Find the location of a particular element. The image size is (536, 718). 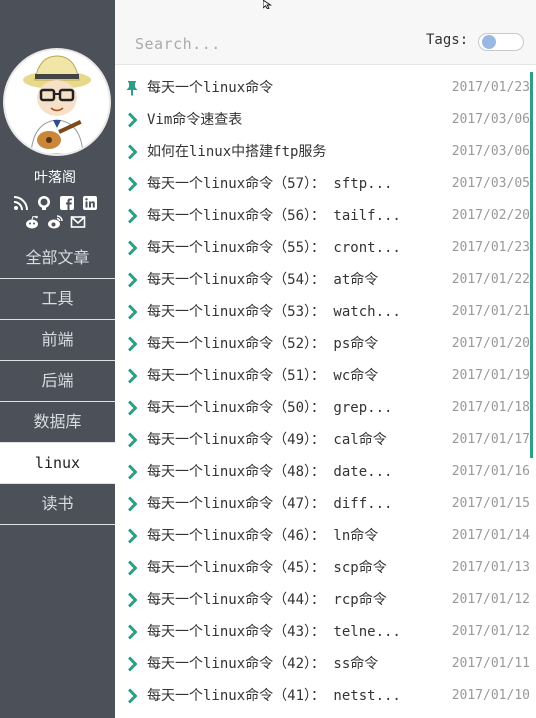

post-date: 2017/01/18 is located at coordinates (490, 407).